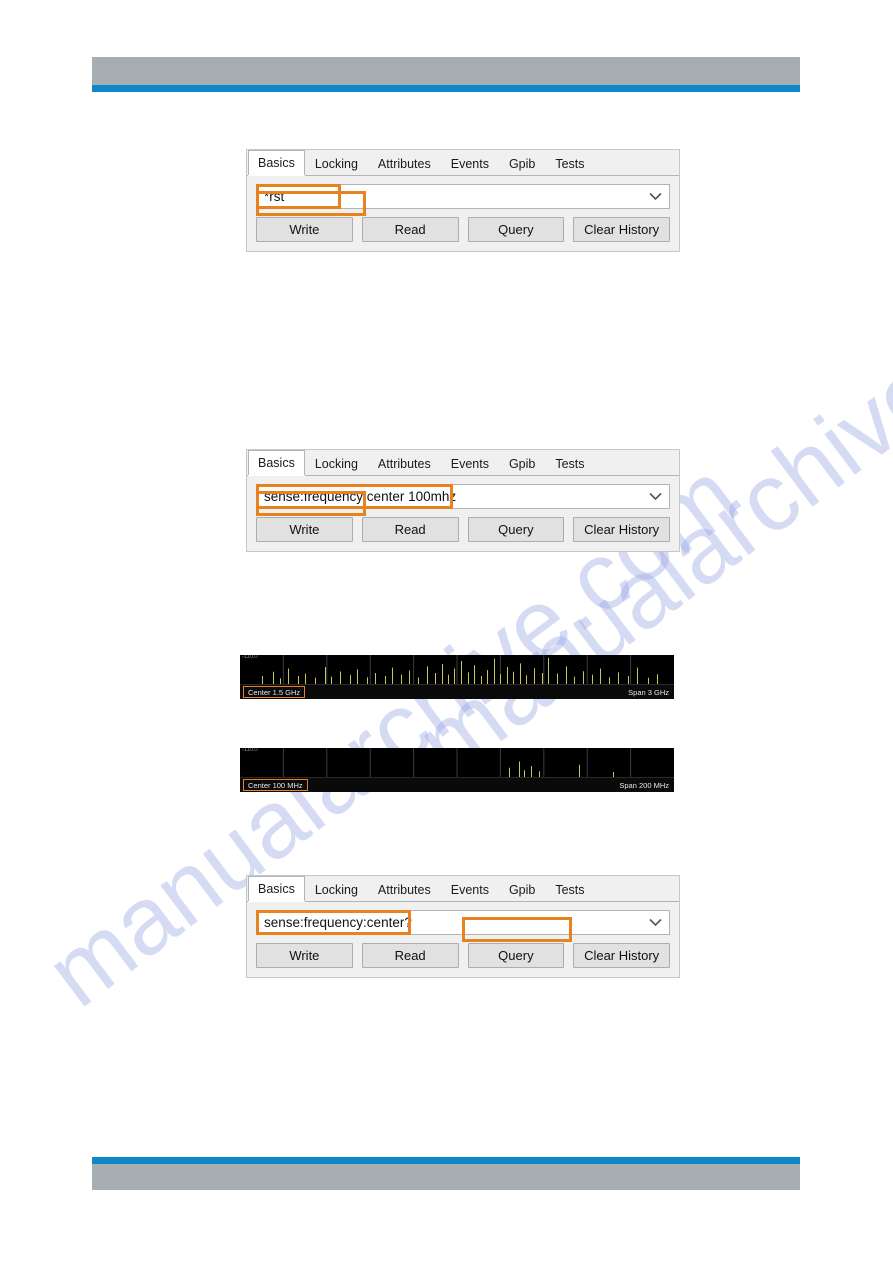  Describe the element at coordinates (446, 88) in the screenshot. I see `page-header-rule` at that location.